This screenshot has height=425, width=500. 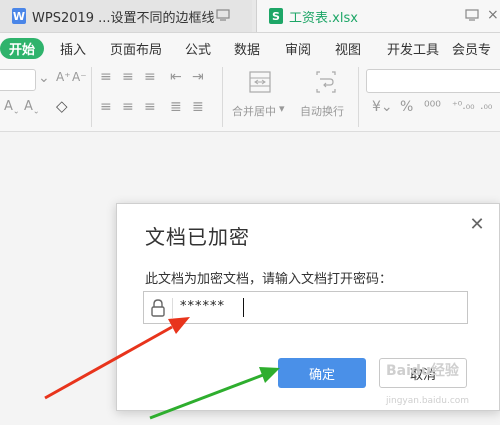 What do you see at coordinates (198, 48) in the screenshot?
I see `menu-formula: 公式` at bounding box center [198, 48].